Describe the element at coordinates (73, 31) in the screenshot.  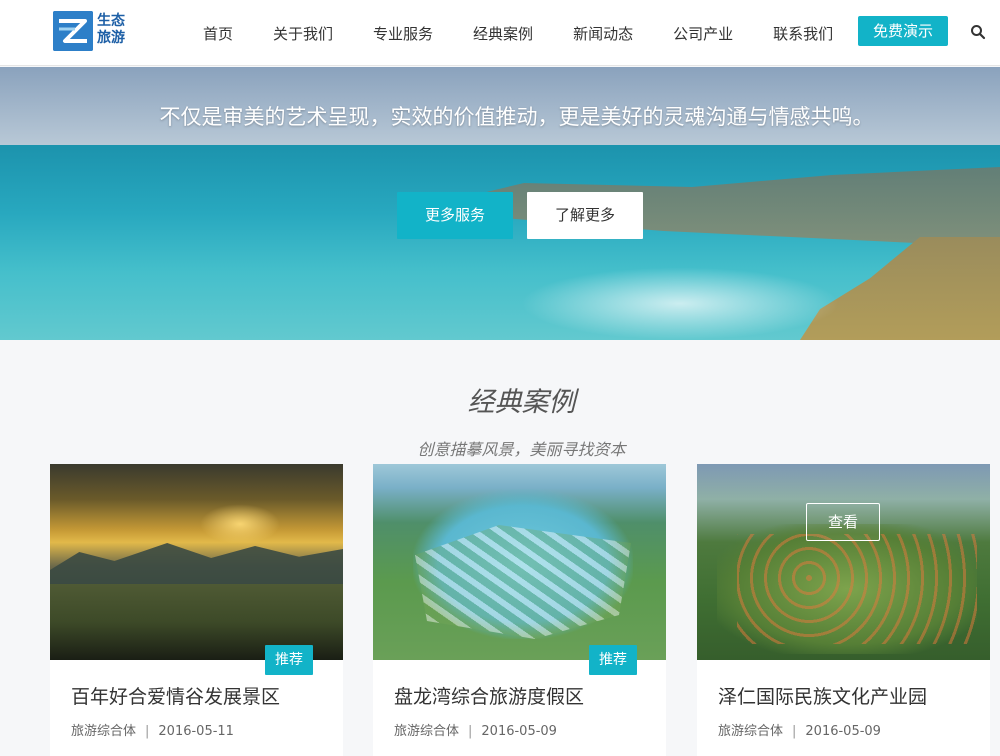
I see `logo-mark-icon` at that location.